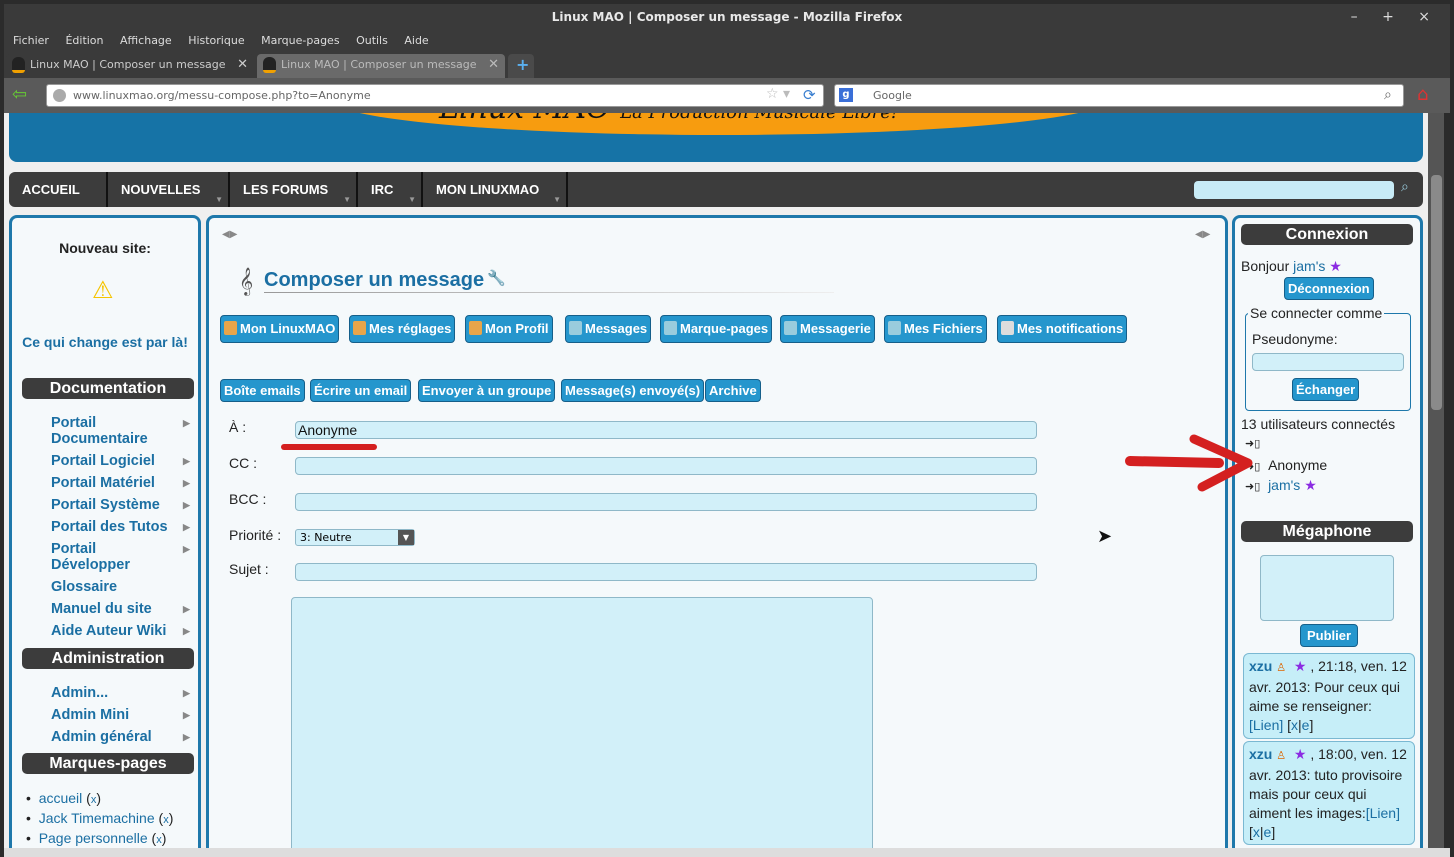 Image resolution: width=1454 pixels, height=857 pixels. I want to click on menu-fichier: Fichier, so click(31, 40).